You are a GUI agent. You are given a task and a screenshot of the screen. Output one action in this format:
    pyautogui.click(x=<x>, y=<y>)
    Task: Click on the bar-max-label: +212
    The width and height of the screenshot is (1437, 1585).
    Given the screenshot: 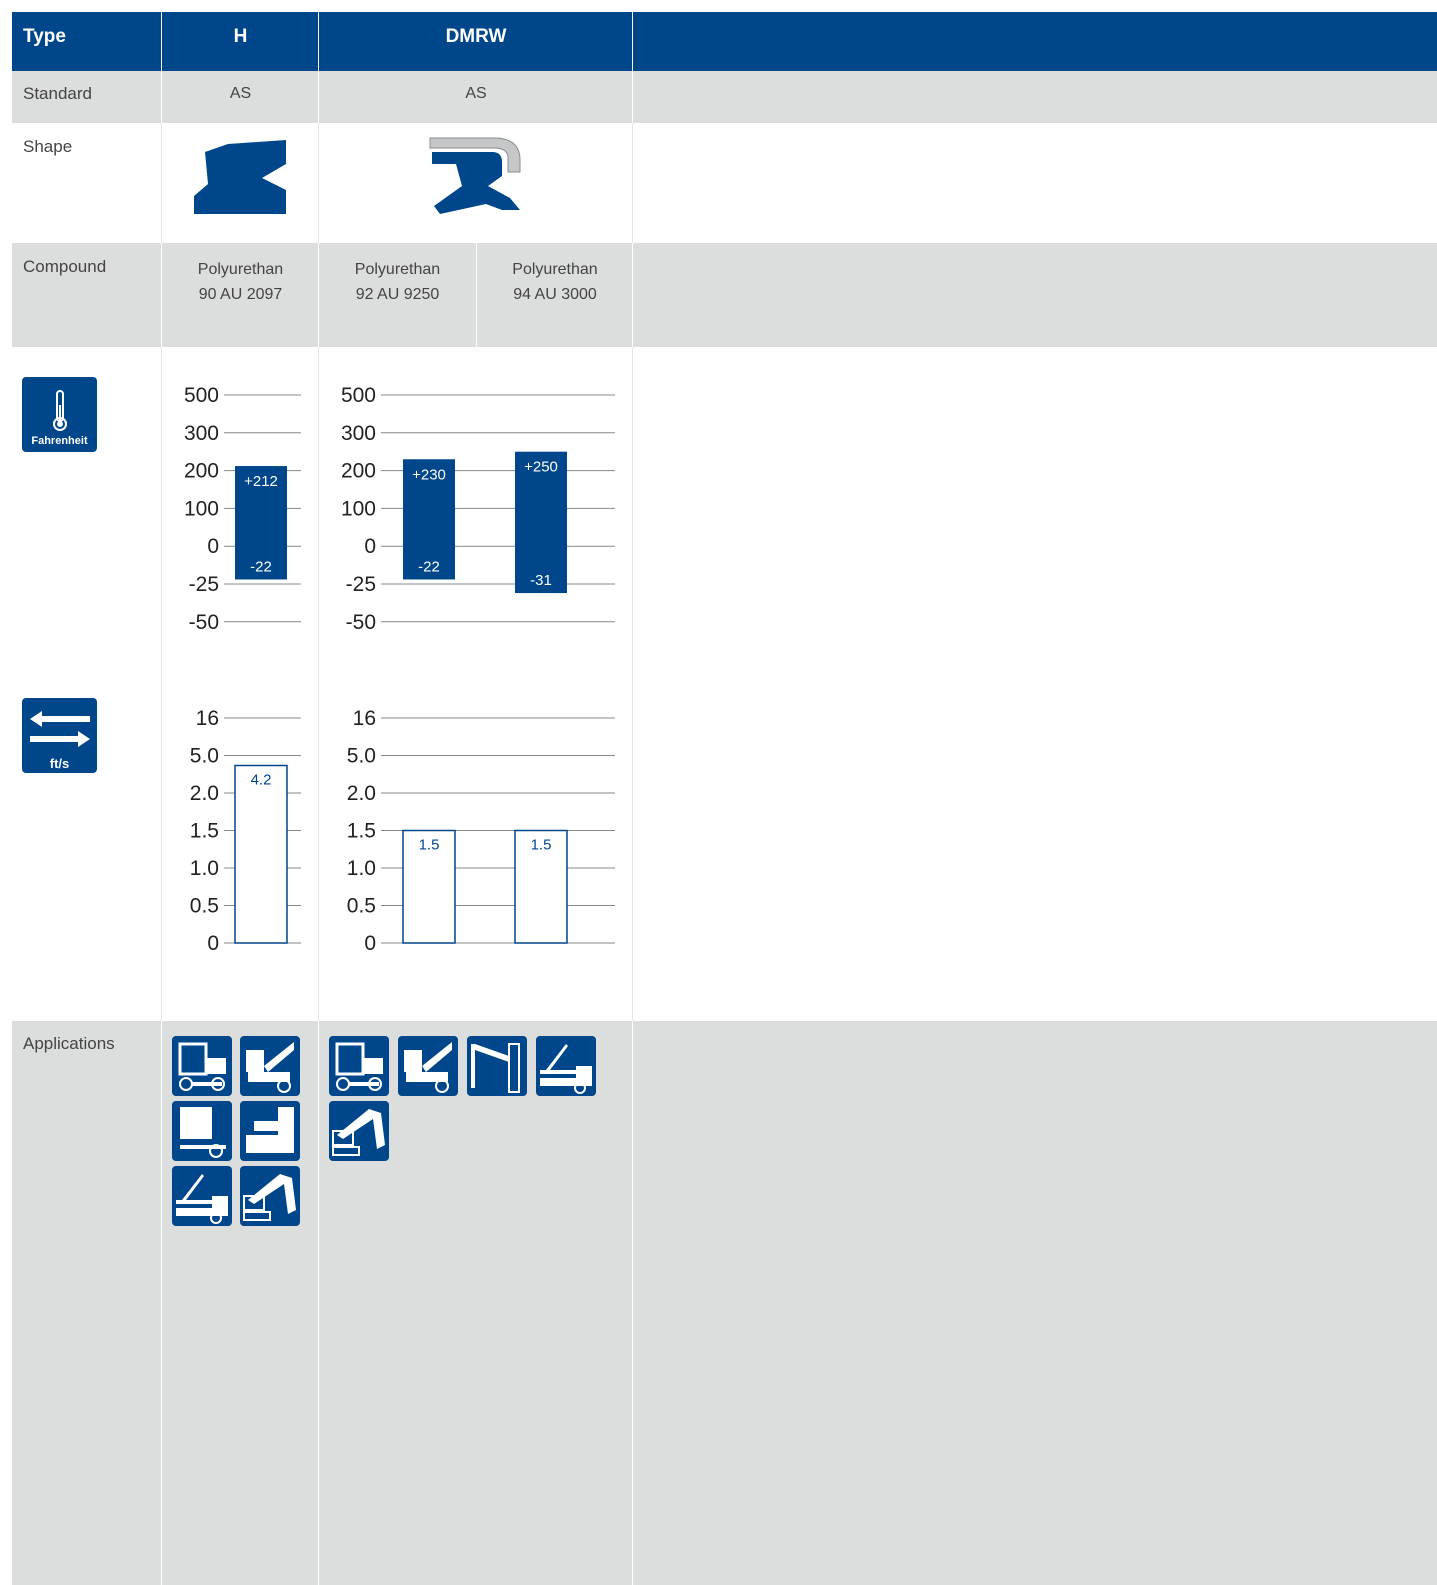 What is the action you would take?
    pyautogui.click(x=261, y=481)
    